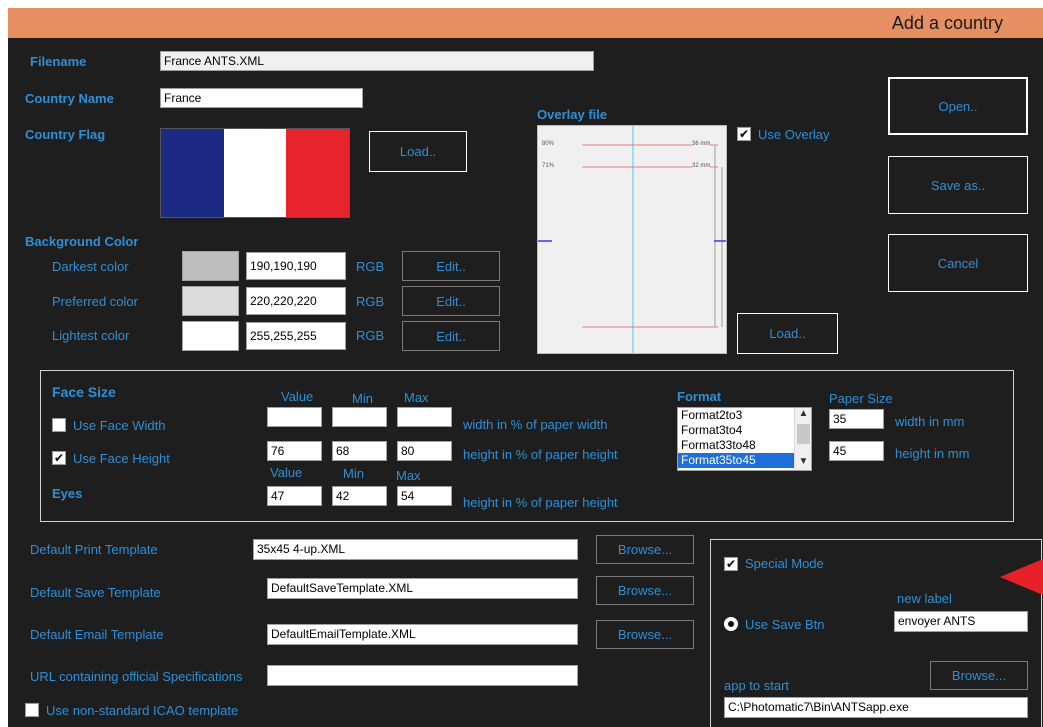 This screenshot has width=1043, height=727. Describe the element at coordinates (947, 23) in the screenshot. I see `window-title: Add a country` at that location.